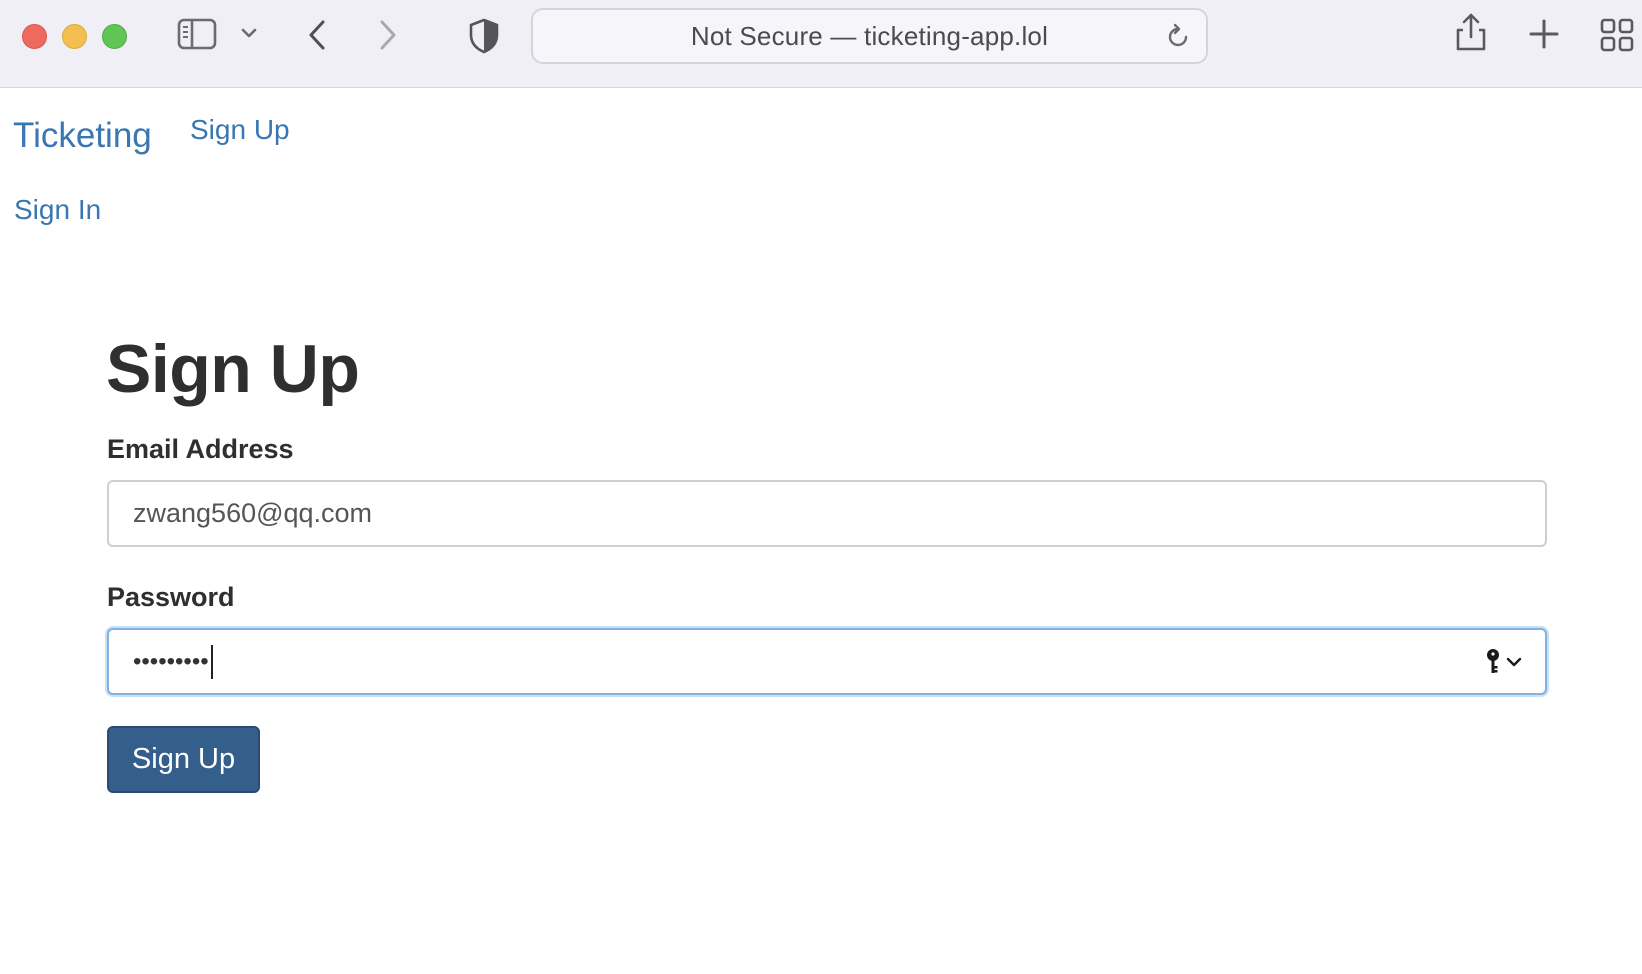  Describe the element at coordinates (233, 369) in the screenshot. I see `page-title: Sign Up` at that location.